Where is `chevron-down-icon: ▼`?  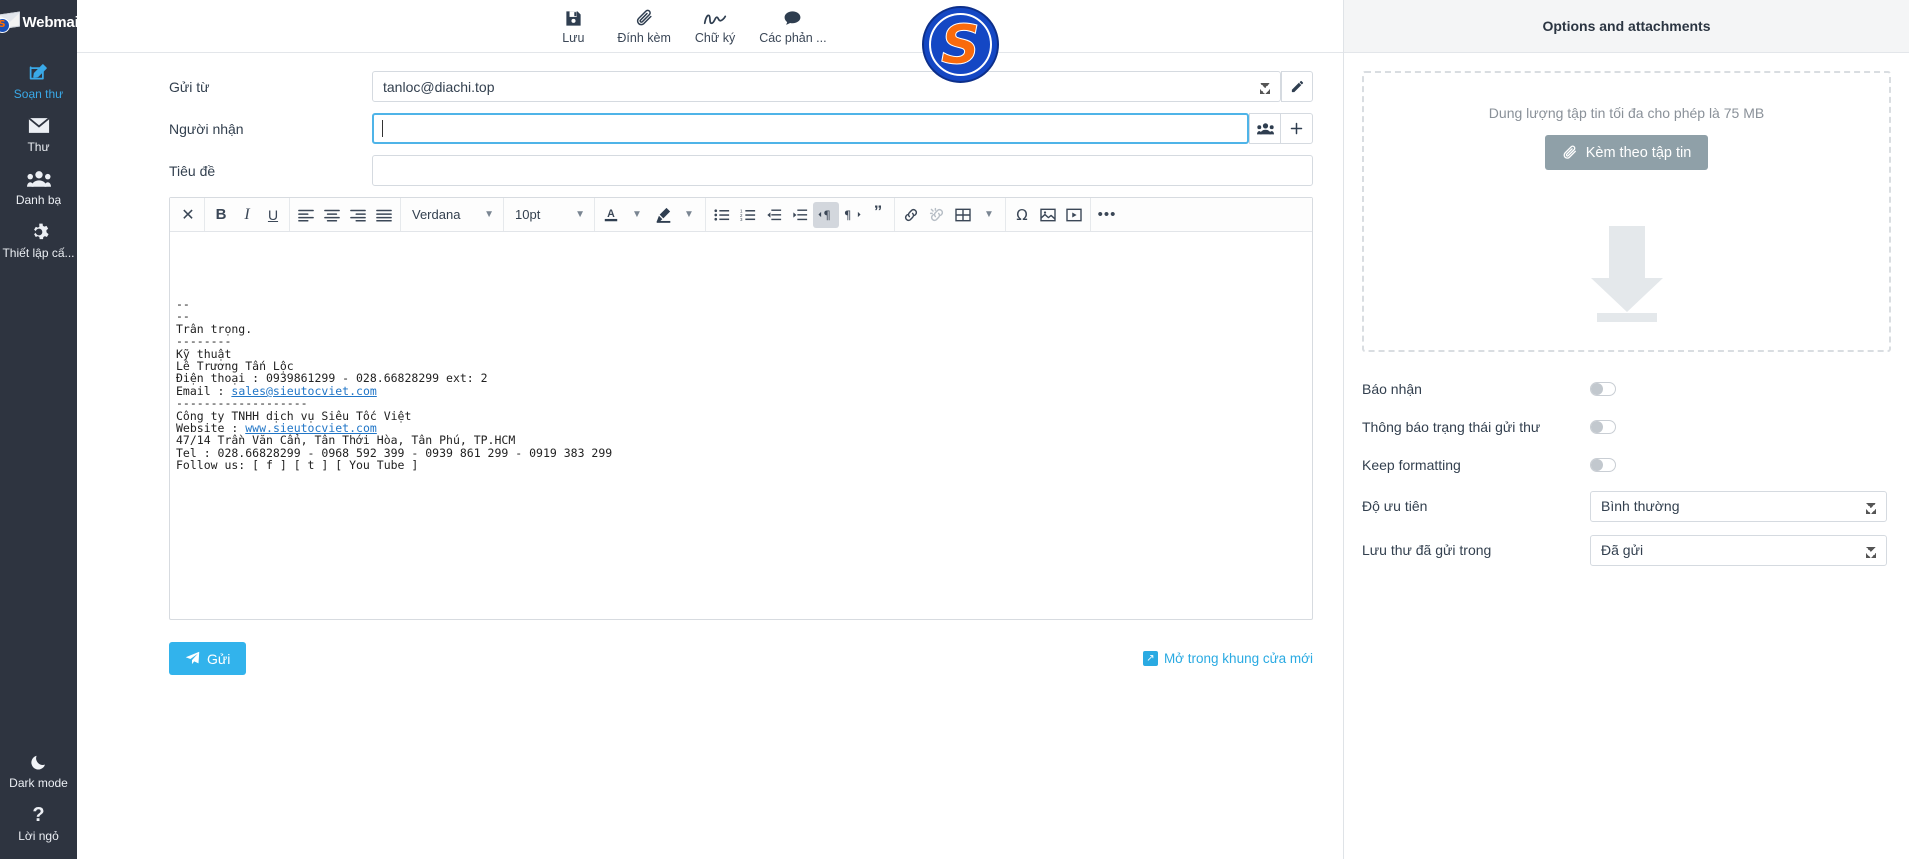 chevron-down-icon: ▼ is located at coordinates (489, 214).